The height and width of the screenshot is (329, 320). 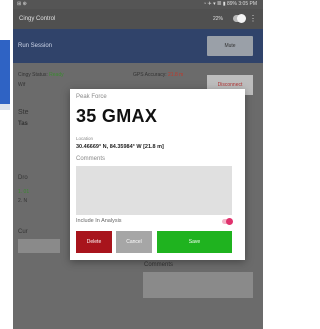 What do you see at coordinates (239, 18) in the screenshot?
I see `appbar-toggle` at bounding box center [239, 18].